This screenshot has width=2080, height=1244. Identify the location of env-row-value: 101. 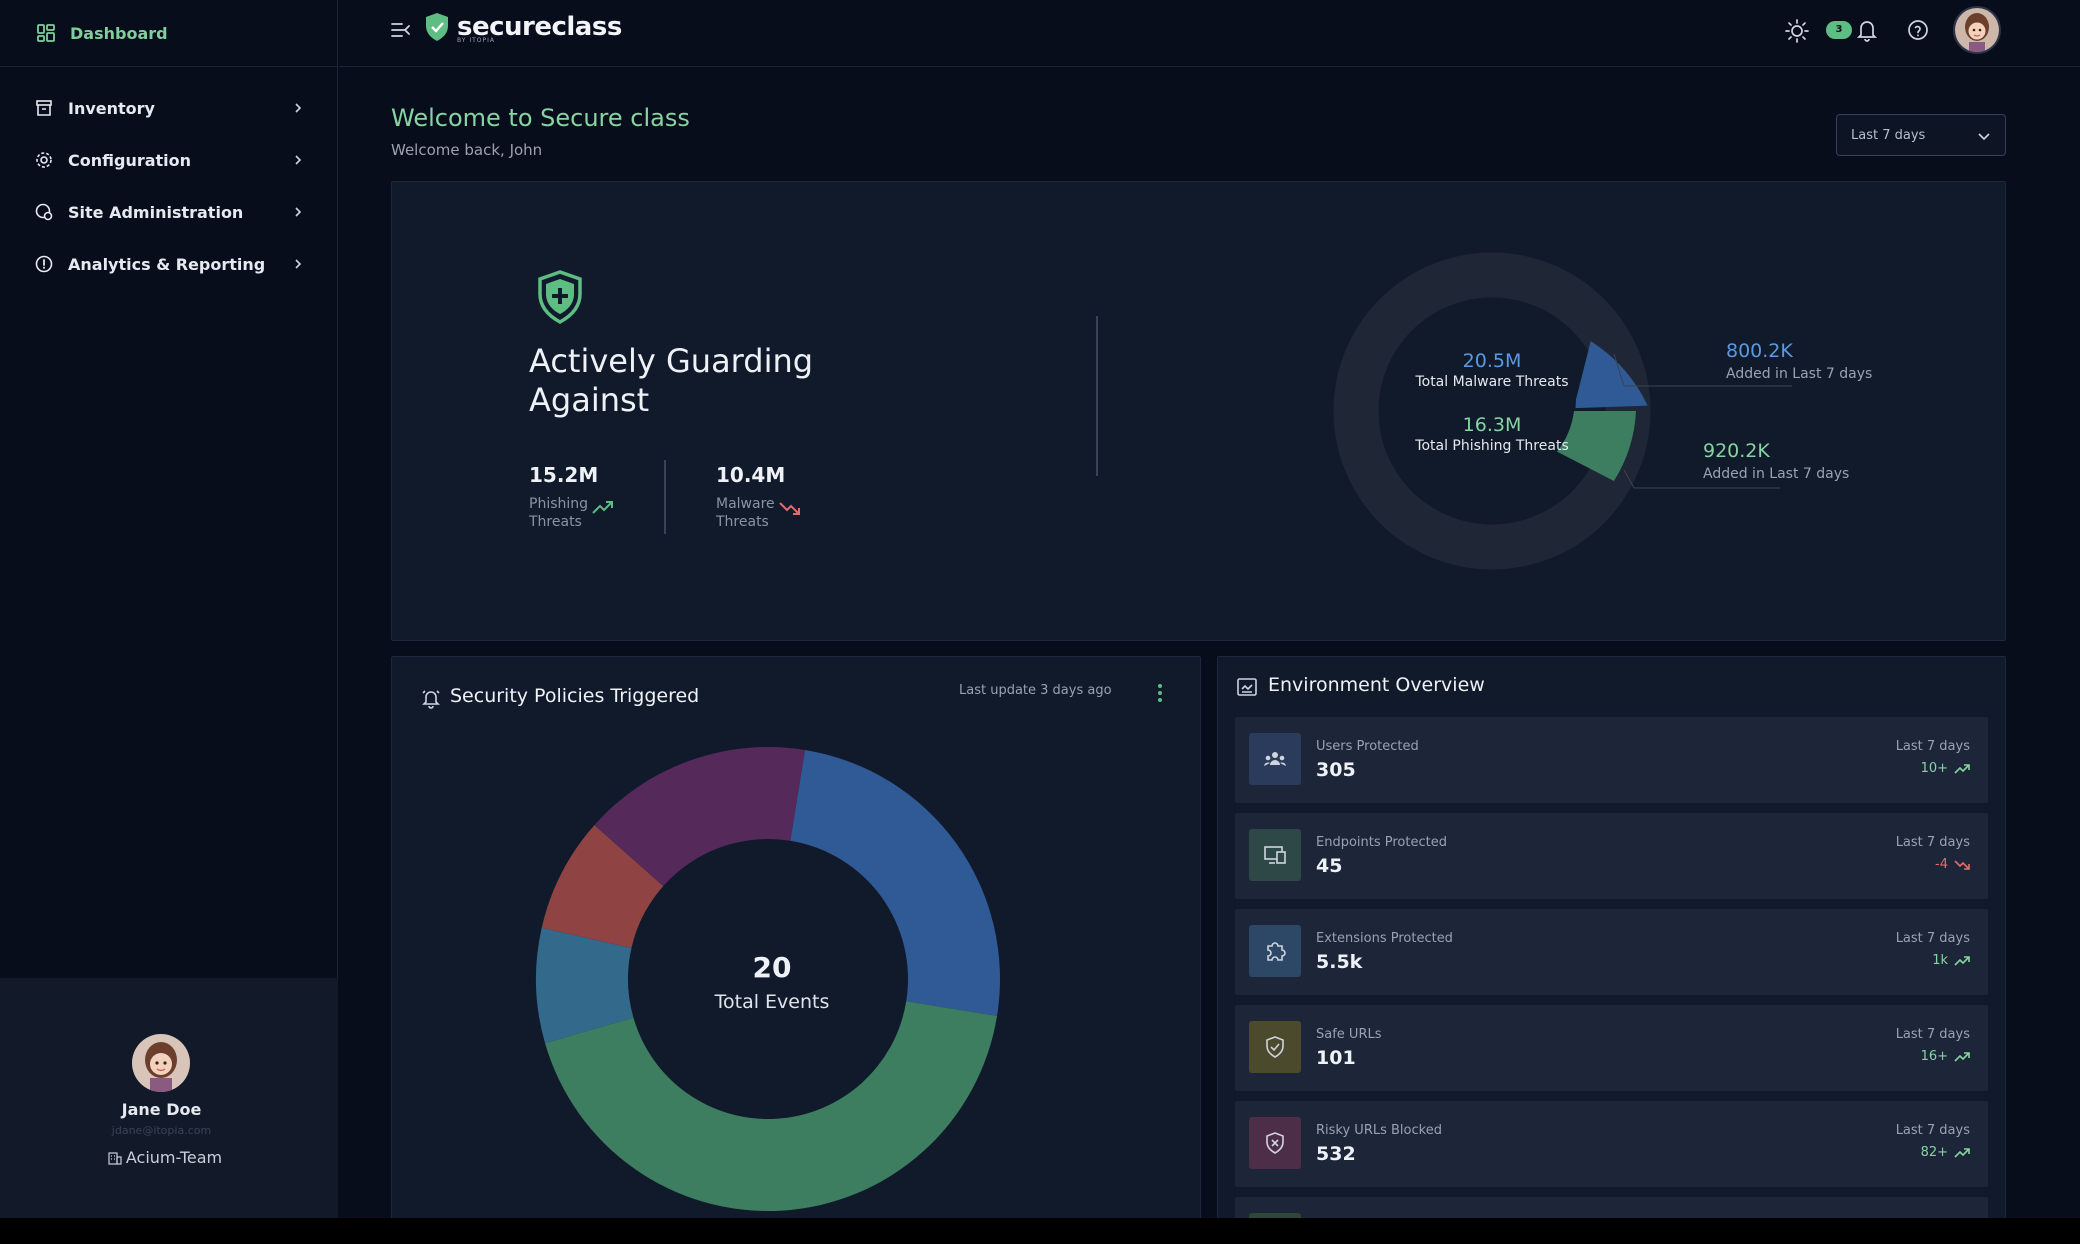
(1336, 1058).